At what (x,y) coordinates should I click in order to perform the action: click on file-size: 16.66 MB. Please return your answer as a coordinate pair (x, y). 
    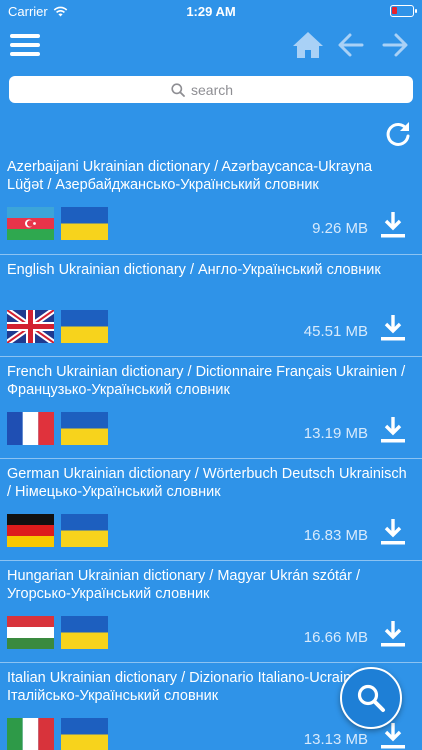
    Looking at the image, I should click on (335, 637).